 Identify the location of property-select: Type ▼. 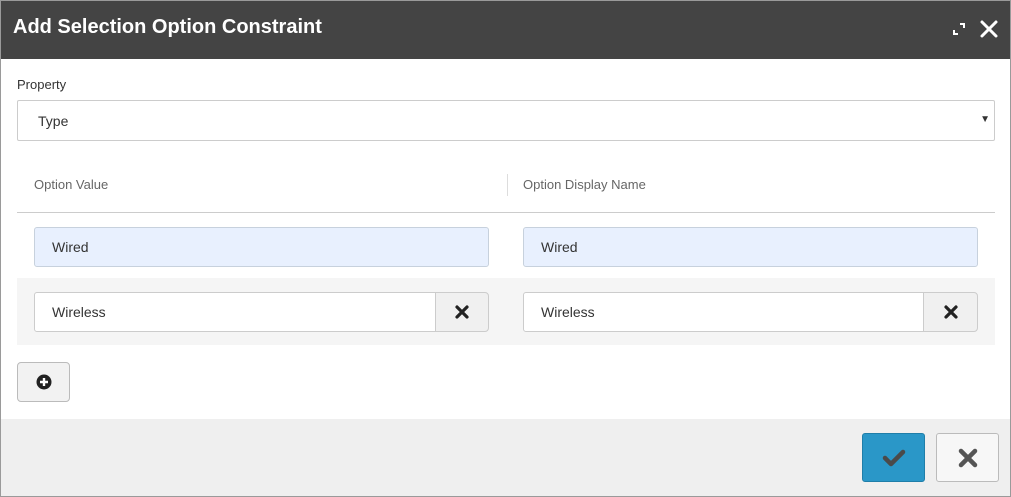
(506, 120).